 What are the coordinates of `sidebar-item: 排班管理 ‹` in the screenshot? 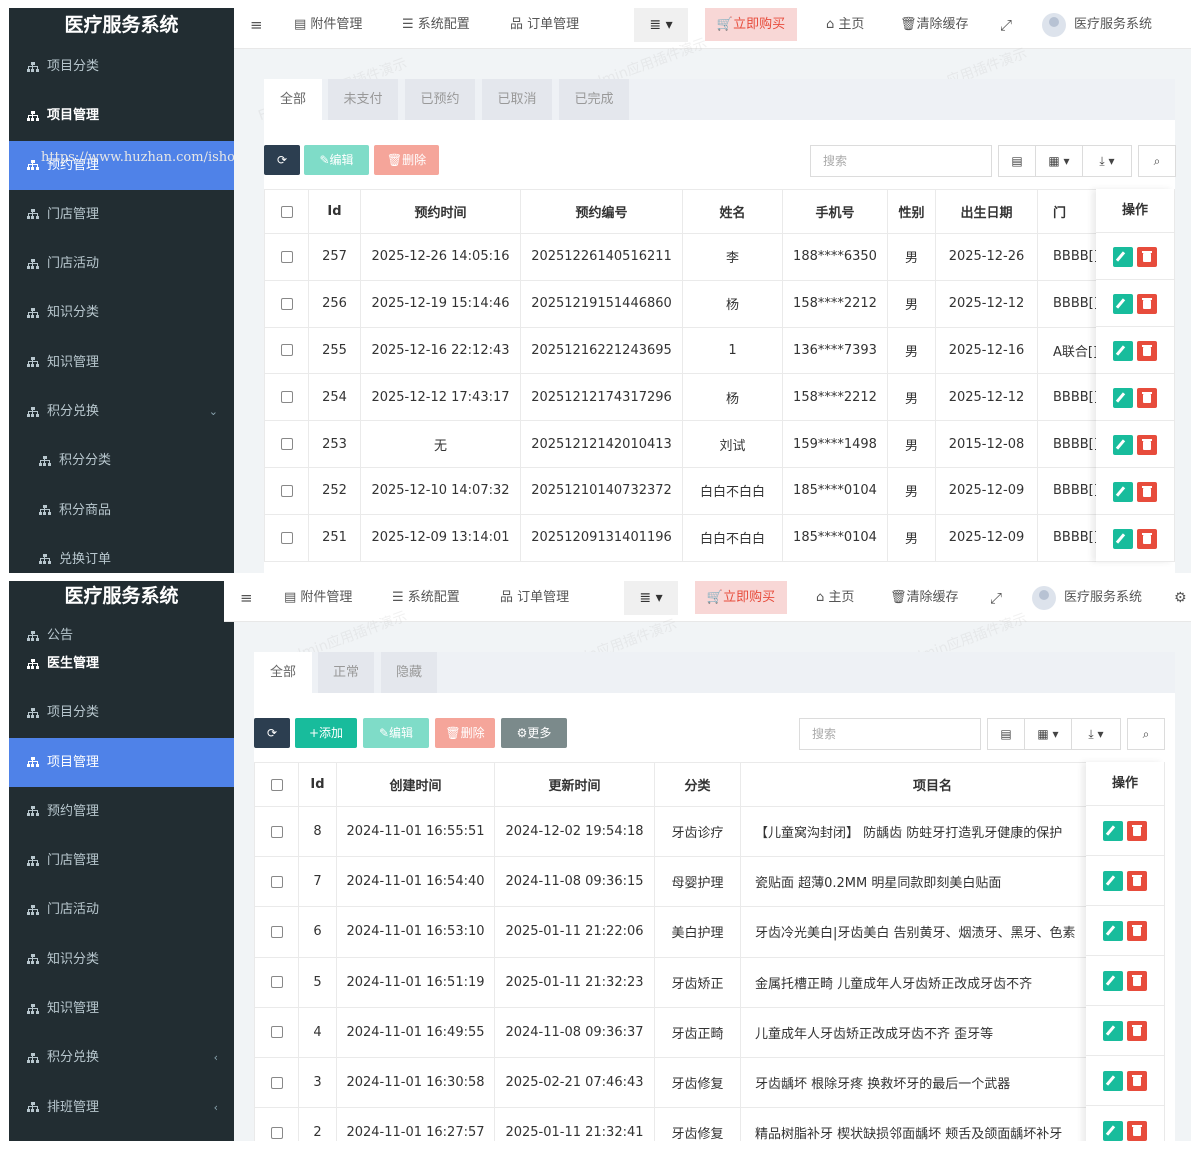 It's located at (121, 1107).